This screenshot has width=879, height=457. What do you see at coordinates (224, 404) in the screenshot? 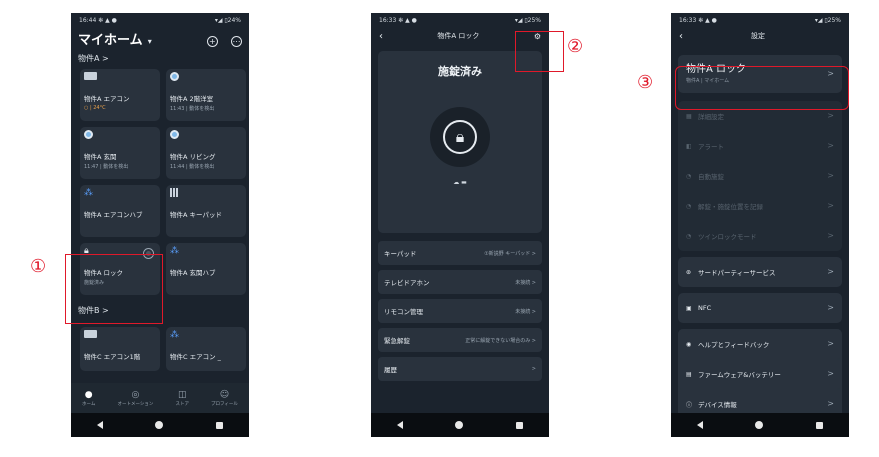
I see `tab-label: プロフィール` at bounding box center [224, 404].